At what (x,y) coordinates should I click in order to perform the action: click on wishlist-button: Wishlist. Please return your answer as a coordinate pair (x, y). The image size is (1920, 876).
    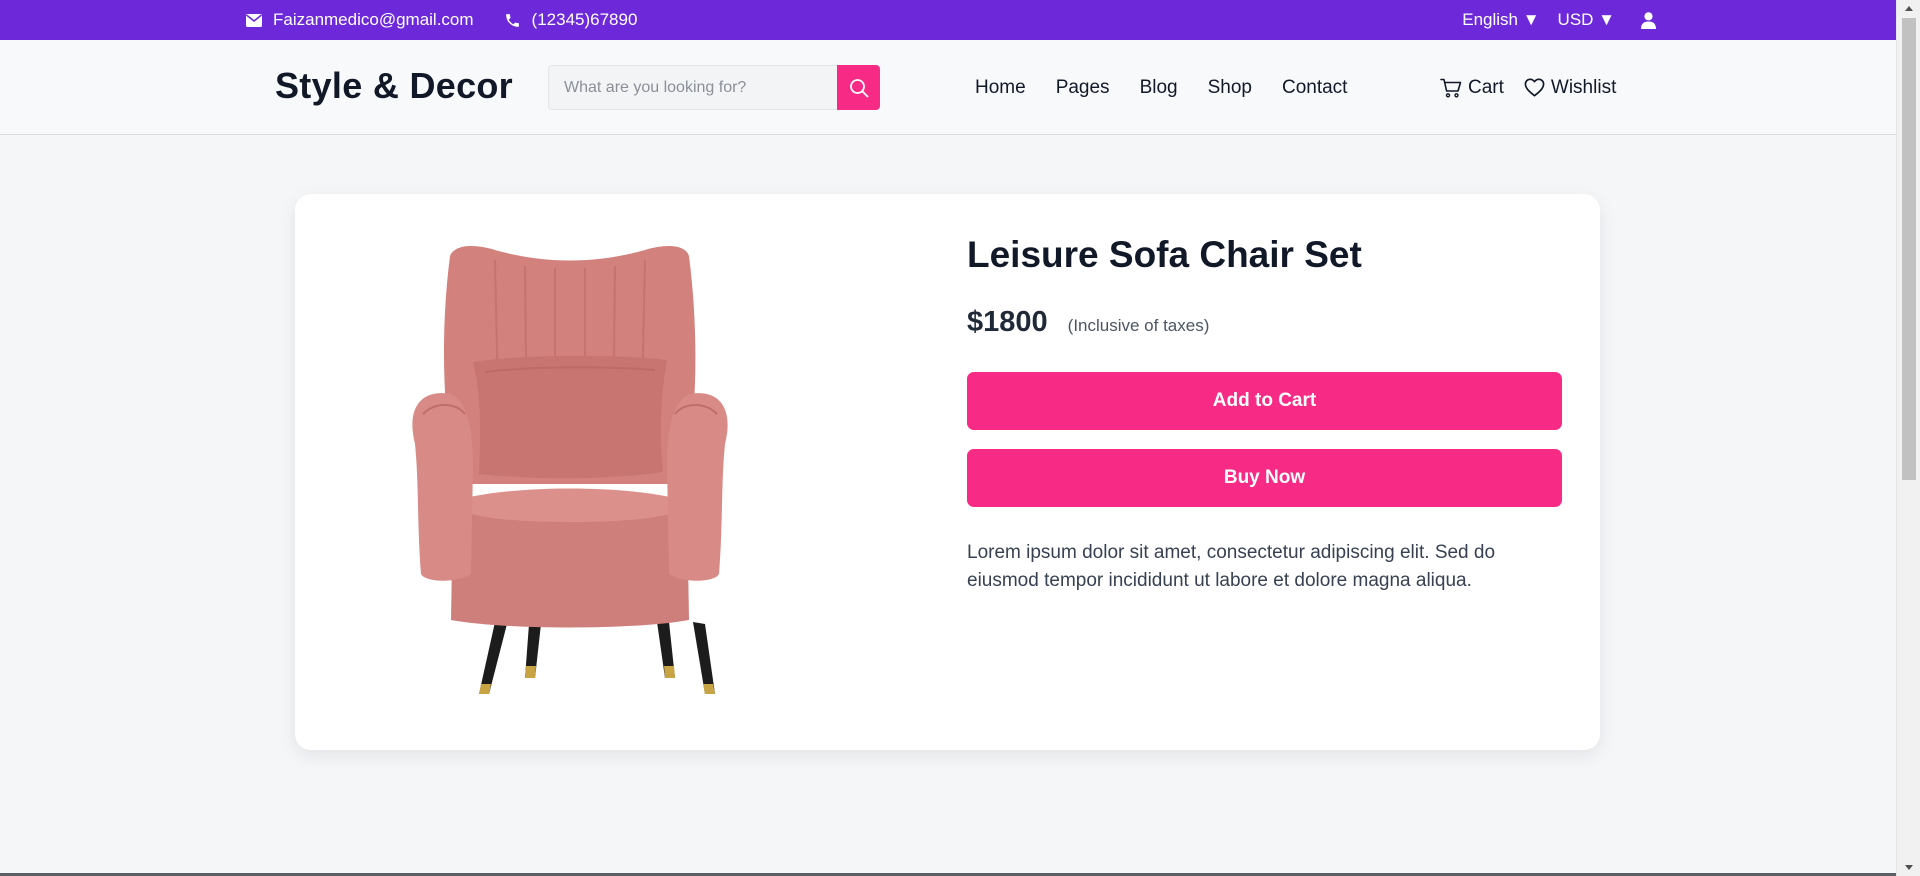
    Looking at the image, I should click on (1570, 88).